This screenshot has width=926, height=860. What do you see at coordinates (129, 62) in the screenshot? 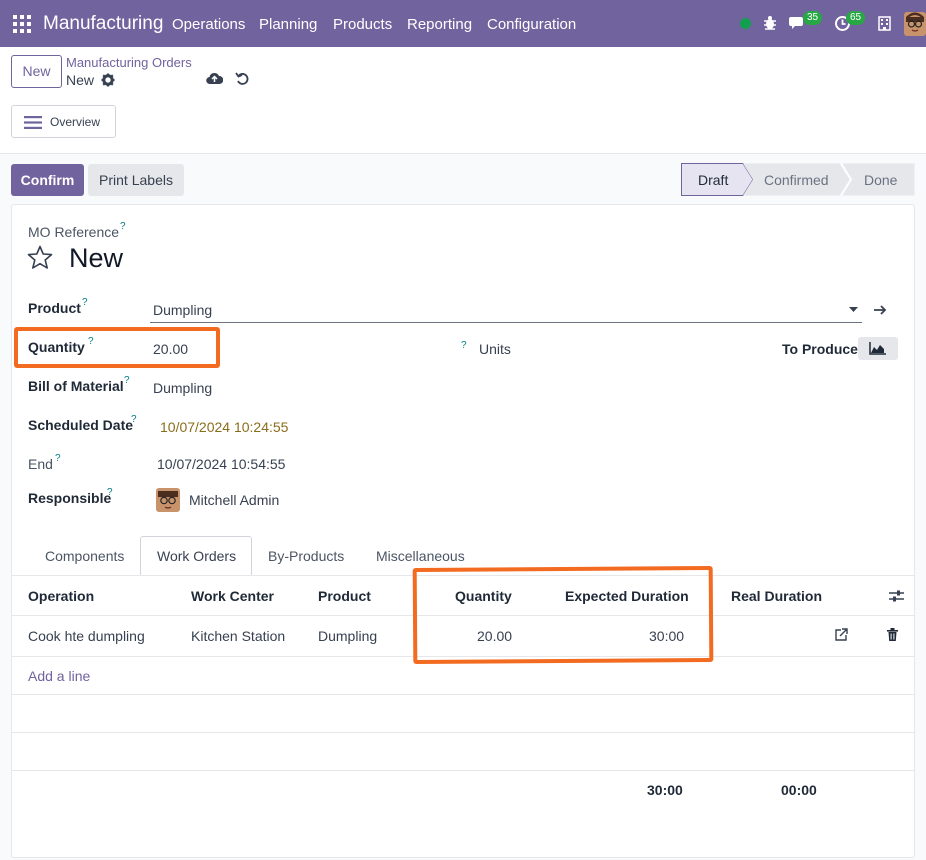
I see `breadcrumb-manufacturing-orders: Manufacturing Orders` at bounding box center [129, 62].